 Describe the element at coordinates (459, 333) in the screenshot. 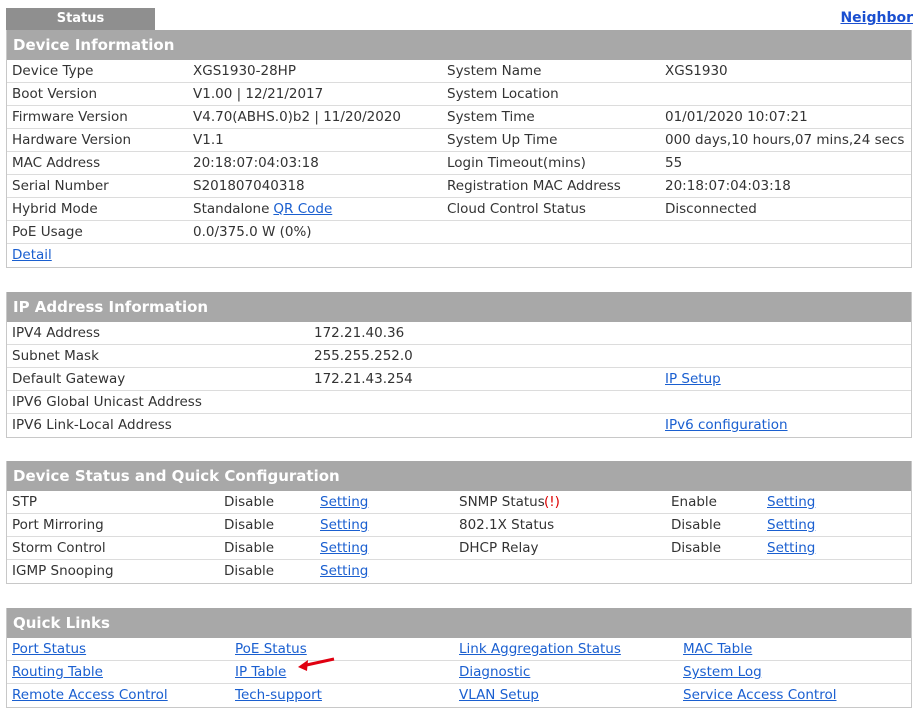

I see `table-row: IPV4 Address 172.21.40.36` at that location.